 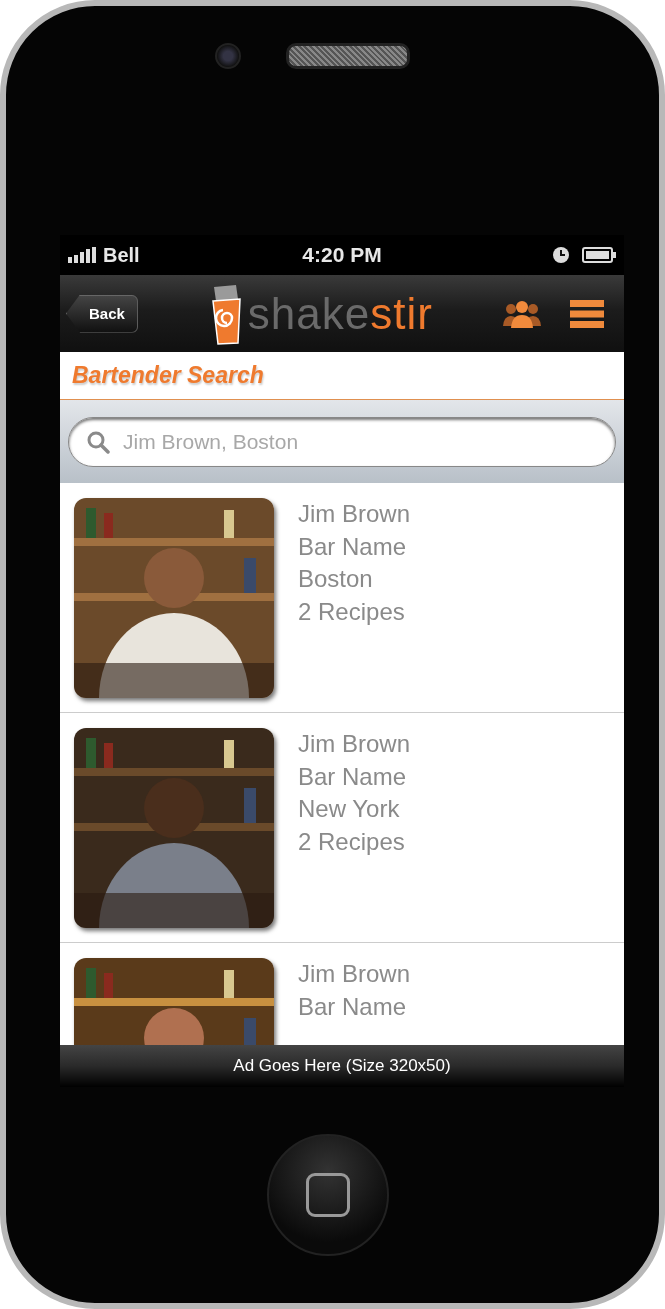 I want to click on bartender-city: New York, so click(x=349, y=809).